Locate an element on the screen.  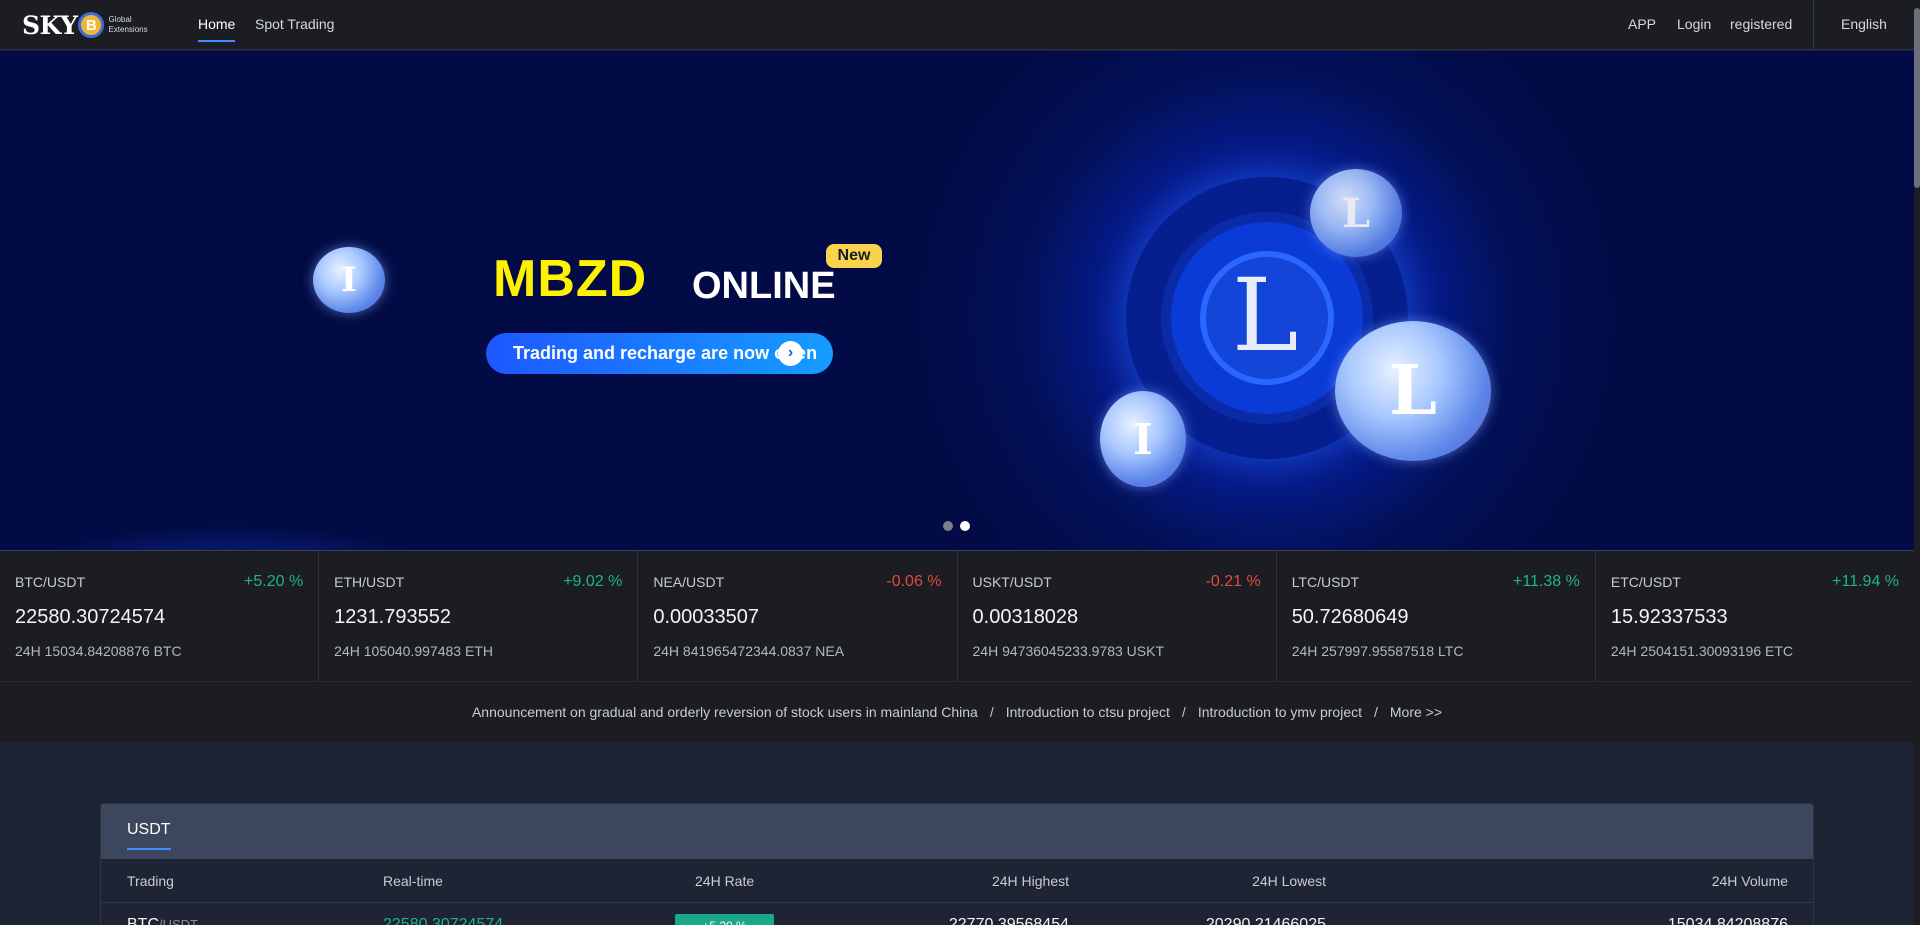
column-rate: 24H Rate is located at coordinates (725, 881).